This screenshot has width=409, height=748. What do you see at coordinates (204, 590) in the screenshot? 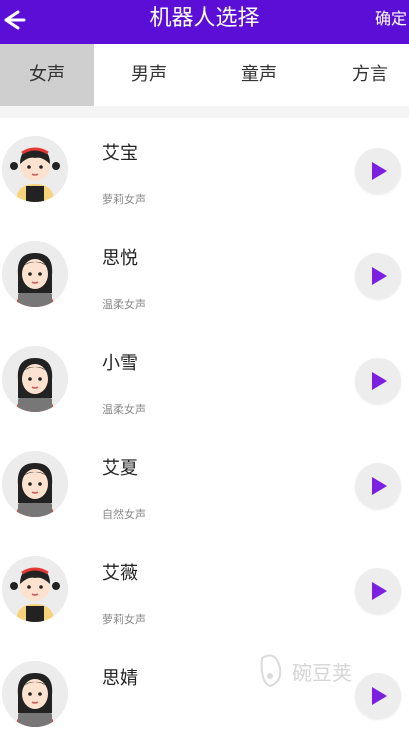
I see `voice-row: 艾薇 萝莉女声` at bounding box center [204, 590].